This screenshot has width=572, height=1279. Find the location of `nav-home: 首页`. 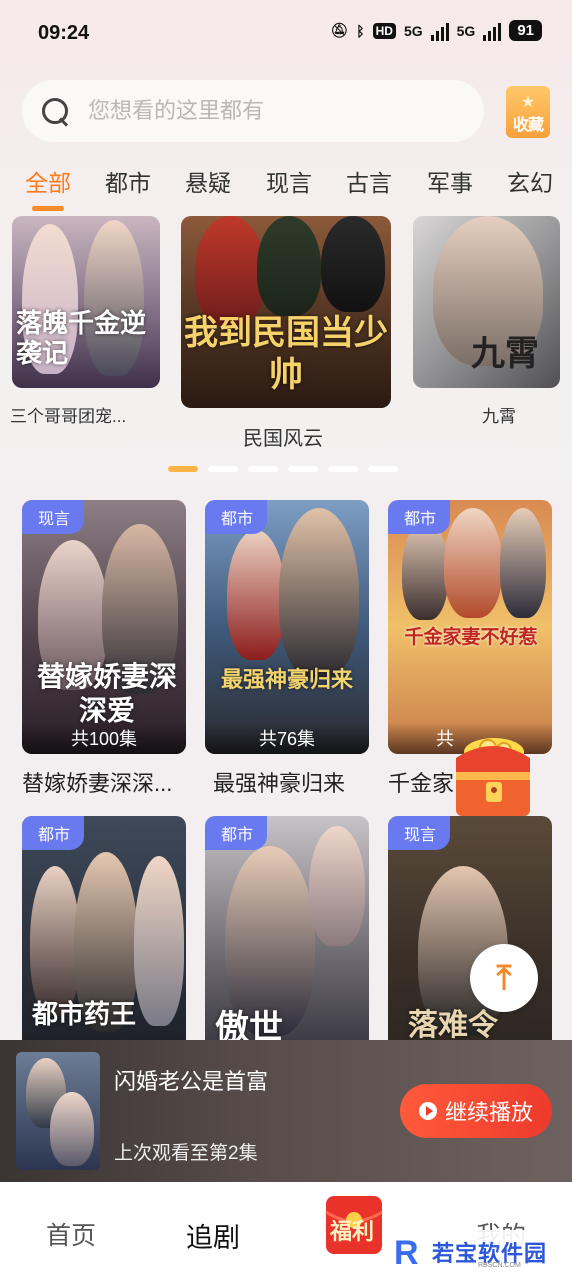

nav-home: 首页 is located at coordinates (71, 1234).